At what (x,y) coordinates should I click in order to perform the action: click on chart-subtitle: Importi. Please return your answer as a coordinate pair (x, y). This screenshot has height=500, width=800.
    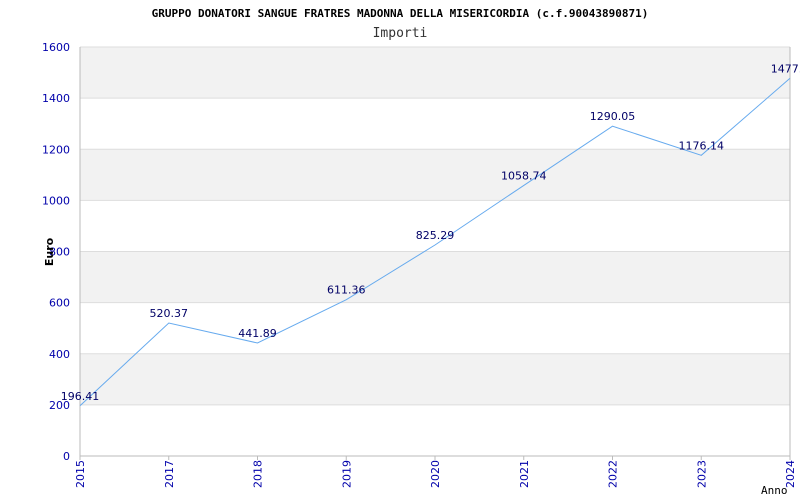
    Looking at the image, I should click on (400, 33).